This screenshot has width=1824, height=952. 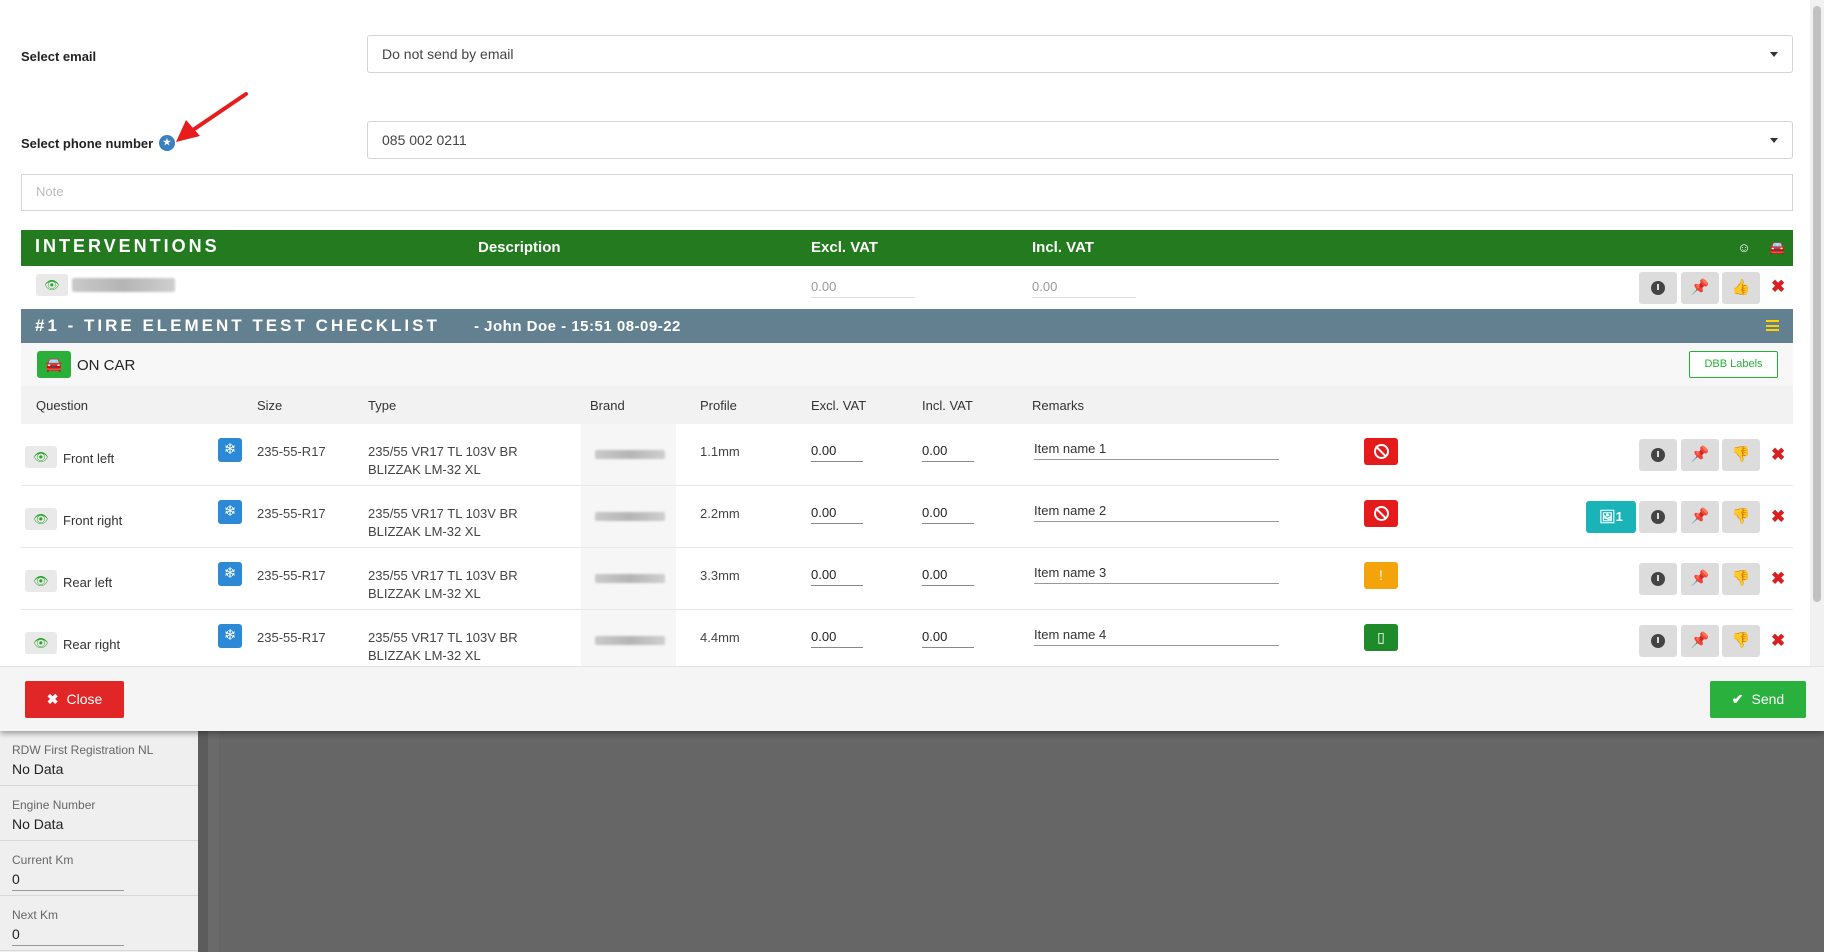 I want to click on bg-field-value: No Data, so click(x=38, y=824).